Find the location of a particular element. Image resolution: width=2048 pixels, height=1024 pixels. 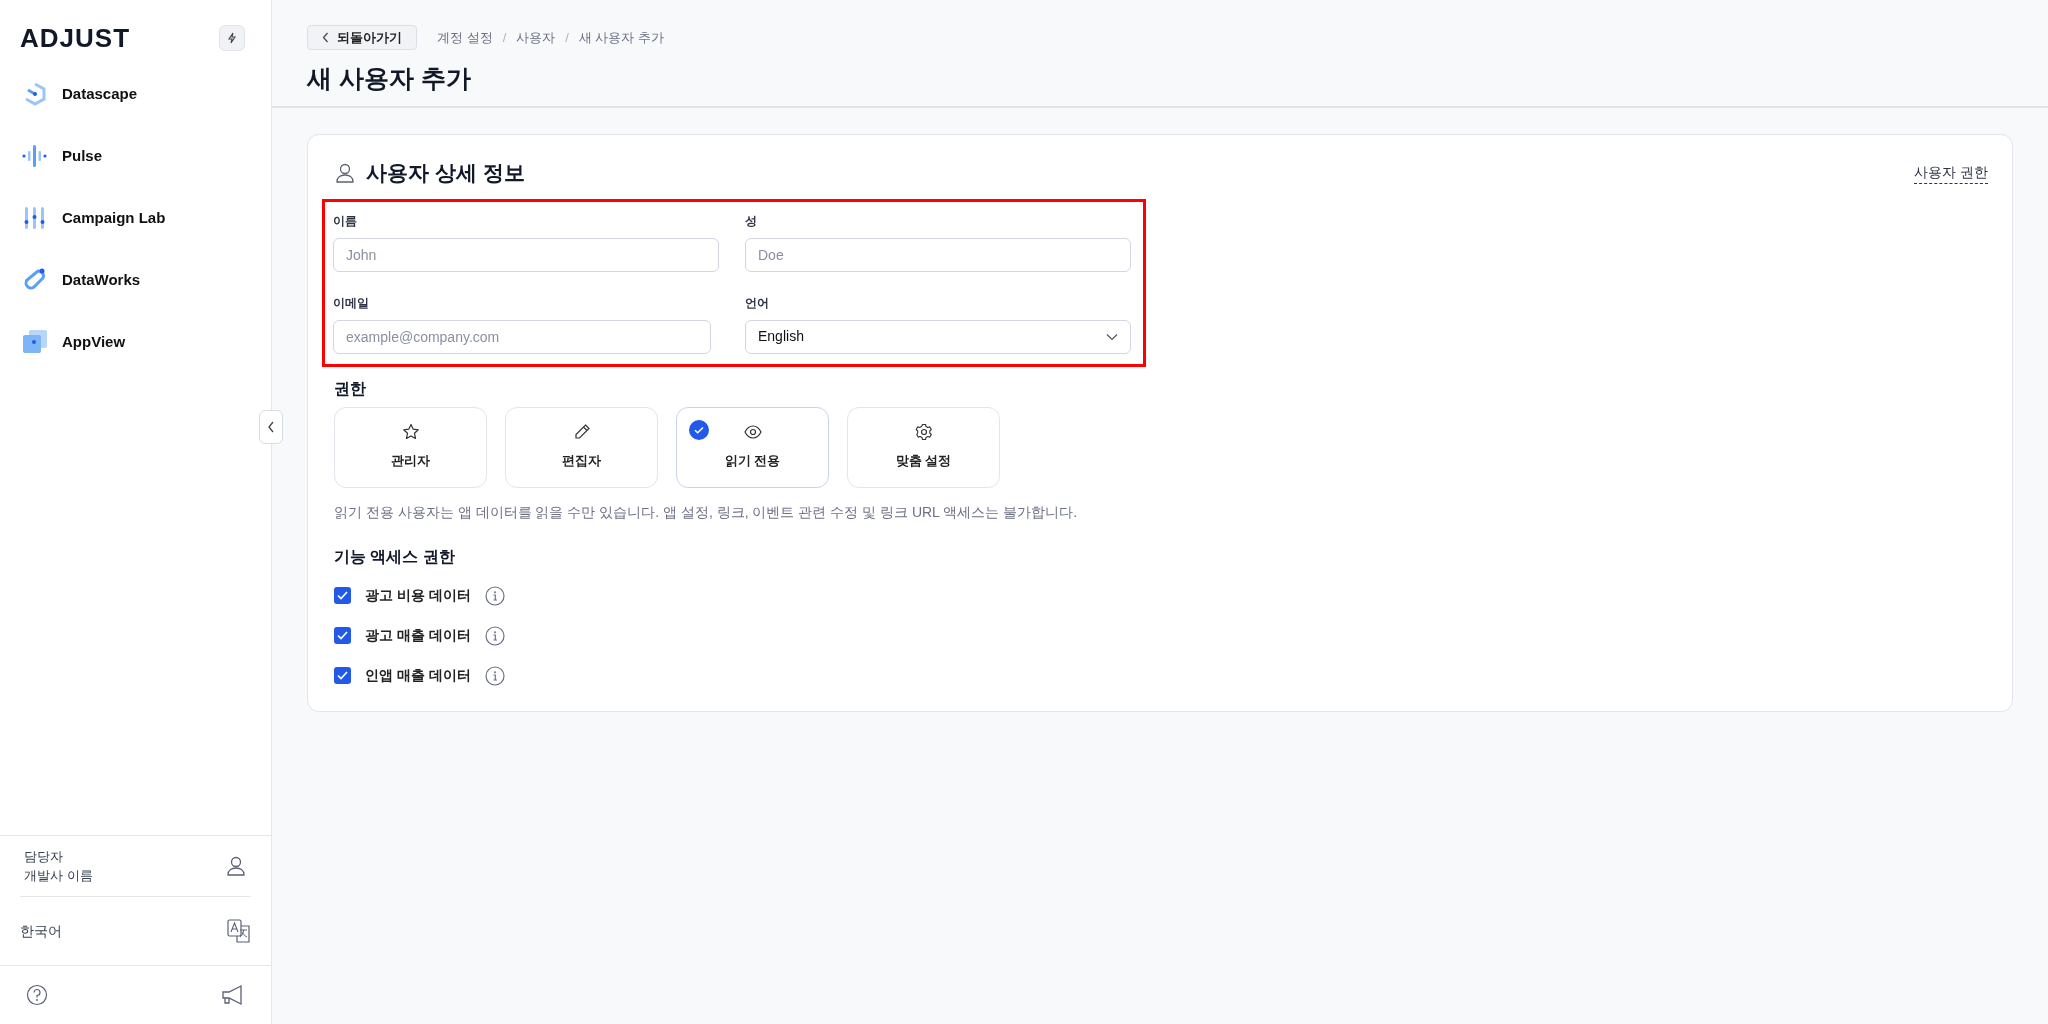

megaphone-icon is located at coordinates (233, 995).